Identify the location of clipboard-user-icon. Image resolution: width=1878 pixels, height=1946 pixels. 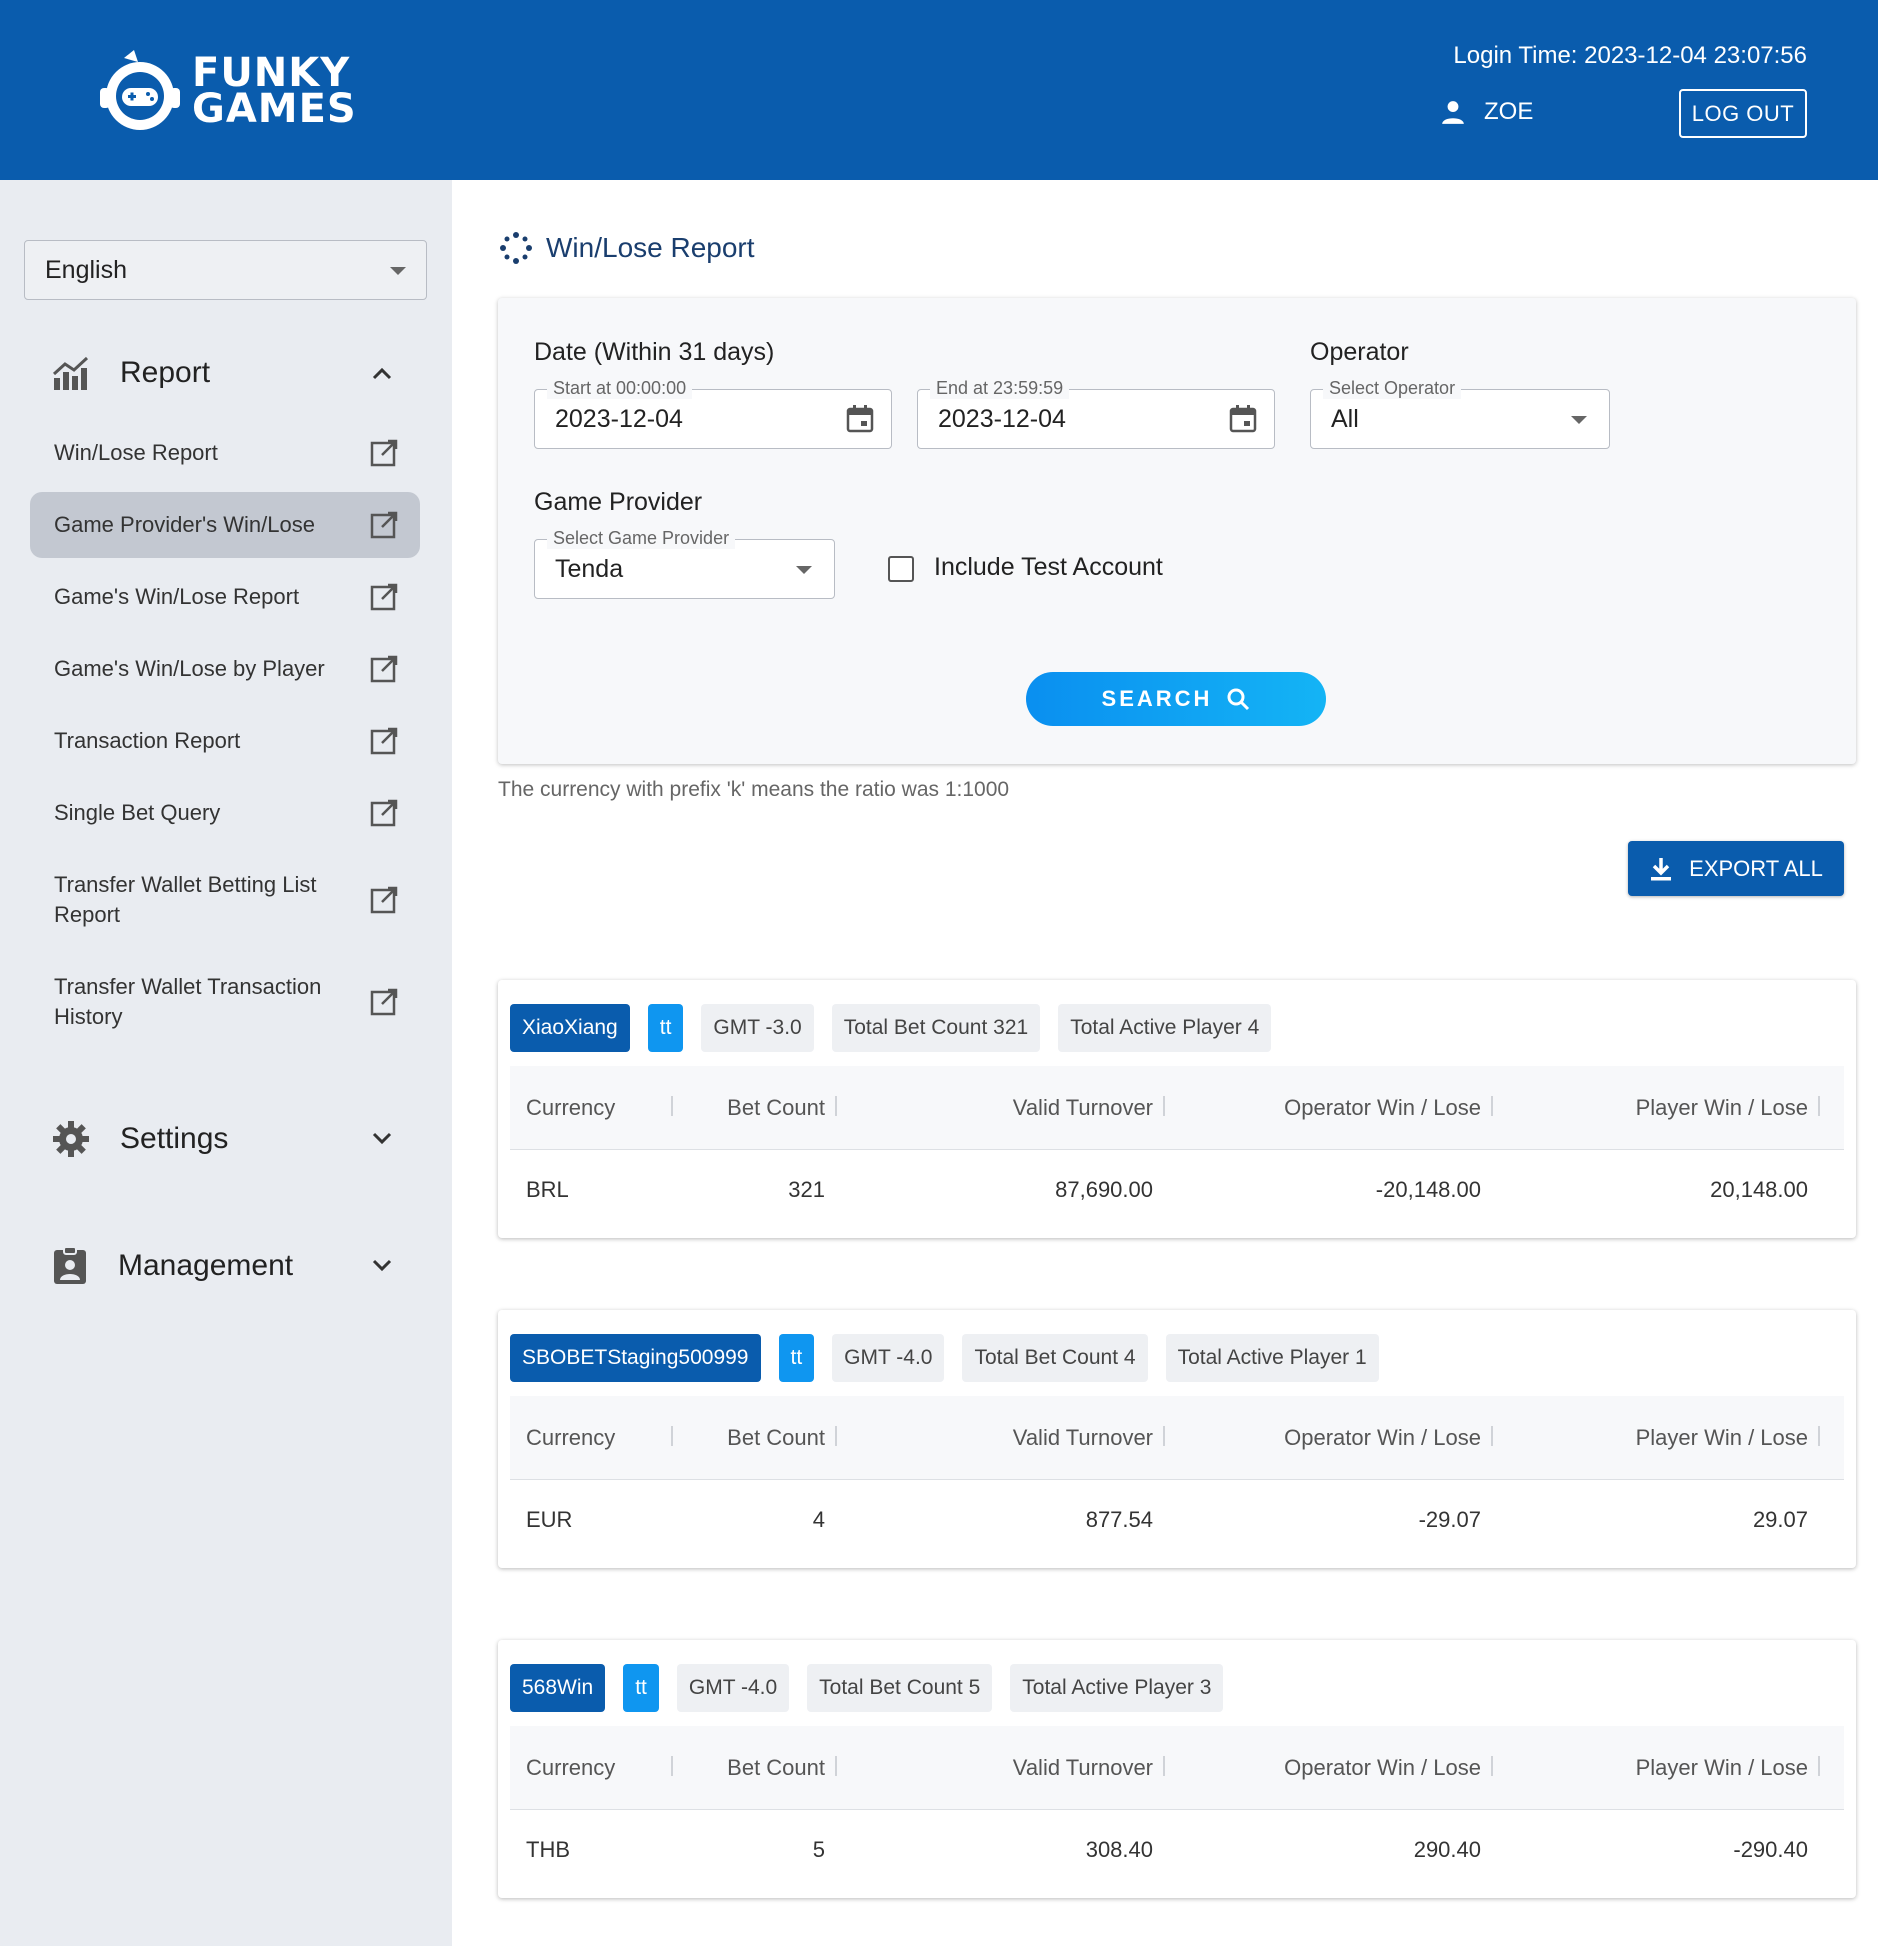
(70, 1265).